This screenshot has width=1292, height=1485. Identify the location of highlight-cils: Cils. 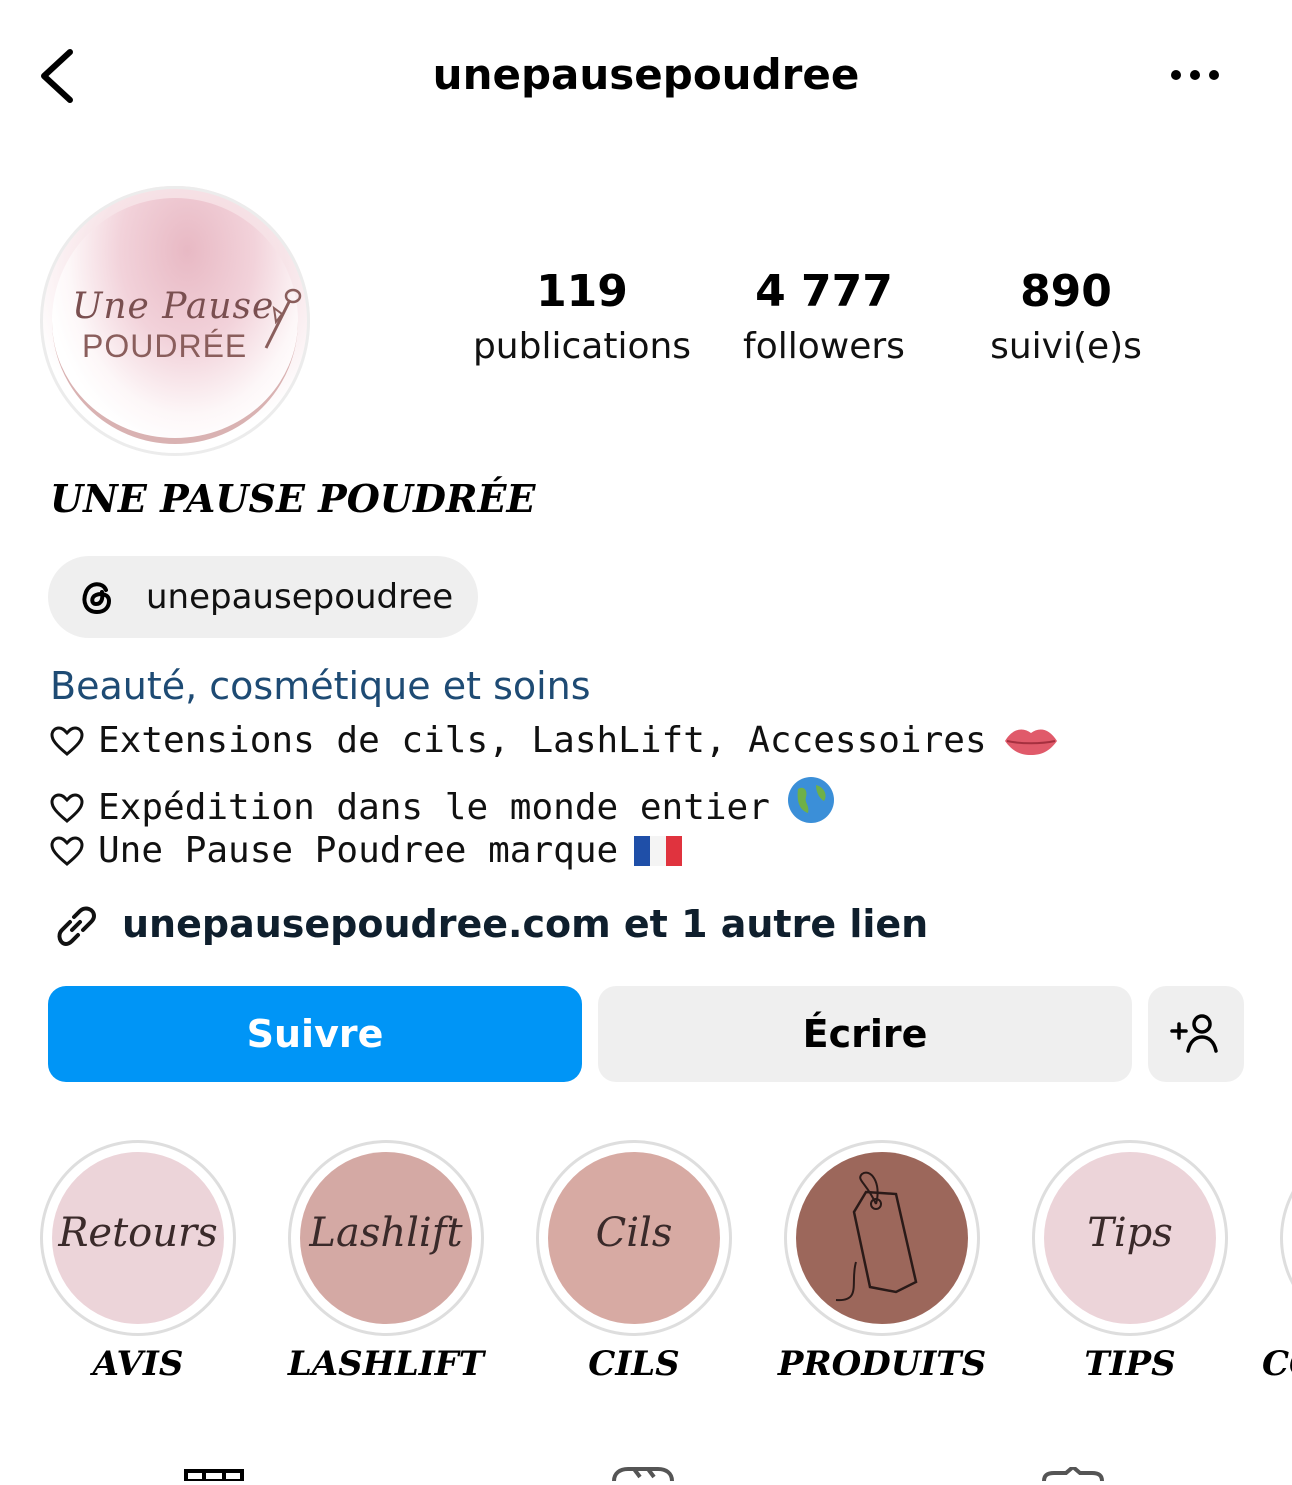
(634, 1238).